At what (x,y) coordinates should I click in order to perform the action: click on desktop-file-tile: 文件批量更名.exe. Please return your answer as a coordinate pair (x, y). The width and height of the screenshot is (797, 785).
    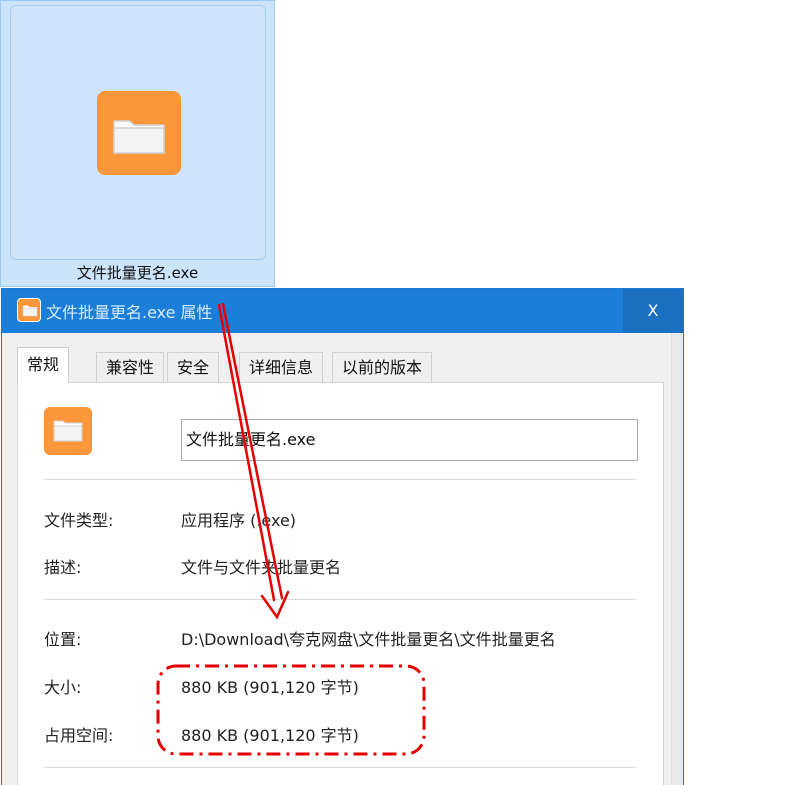
    Looking at the image, I should click on (137, 143).